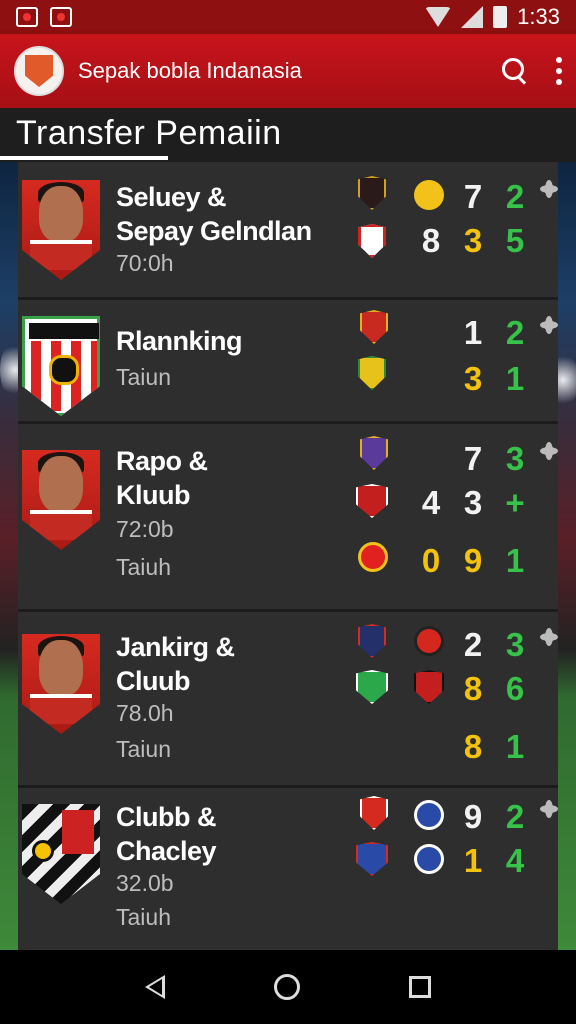 This screenshot has width=576, height=1024. Describe the element at coordinates (559, 71) in the screenshot. I see `more-options-icon` at that location.